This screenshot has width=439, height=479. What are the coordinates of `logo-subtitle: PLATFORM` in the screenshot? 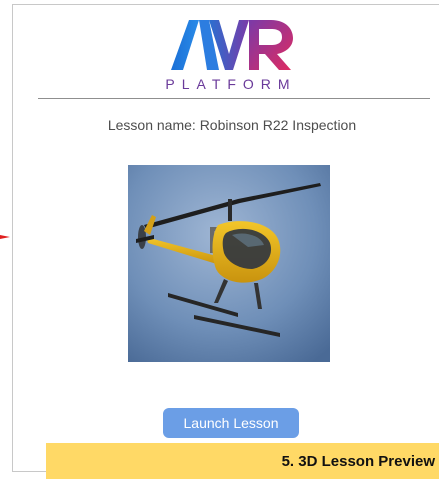 It's located at (231, 84).